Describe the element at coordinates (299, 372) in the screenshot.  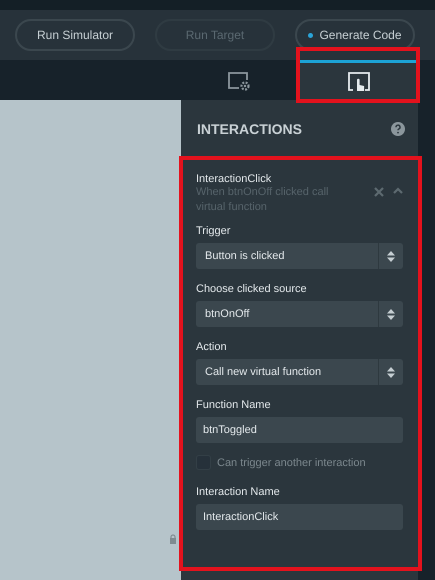
I see `select-field: Call new virtual function` at that location.